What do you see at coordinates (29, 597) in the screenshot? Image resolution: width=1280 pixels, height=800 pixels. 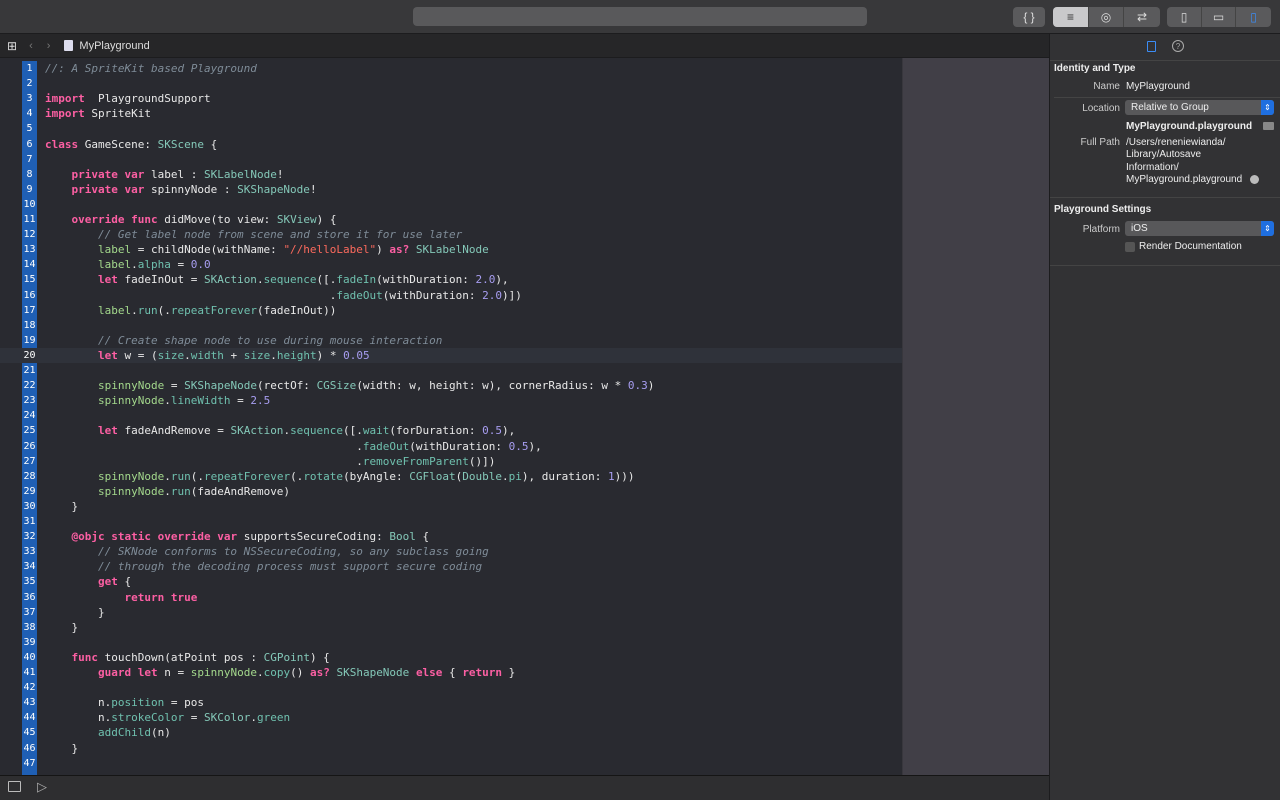 I see `line-number: 36` at bounding box center [29, 597].